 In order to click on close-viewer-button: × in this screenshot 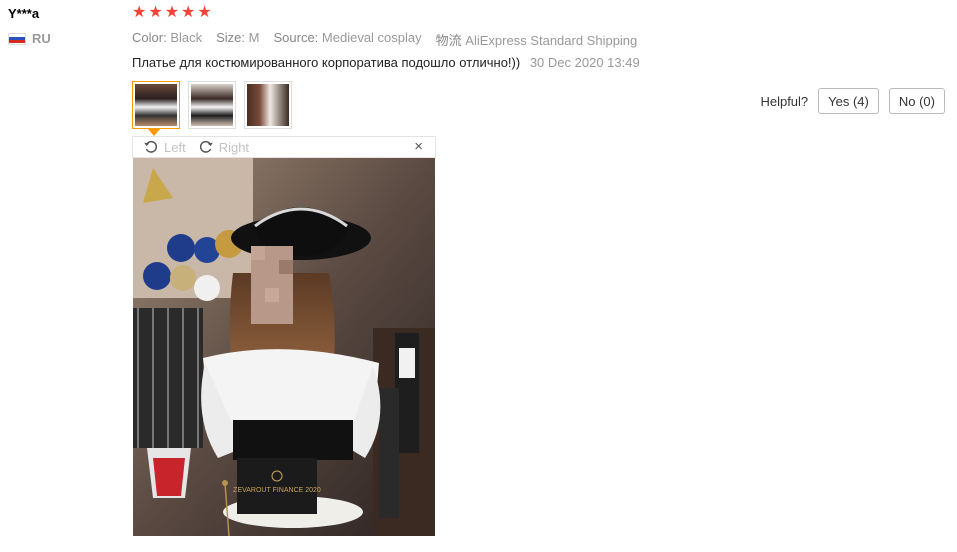, I will do `click(418, 147)`.